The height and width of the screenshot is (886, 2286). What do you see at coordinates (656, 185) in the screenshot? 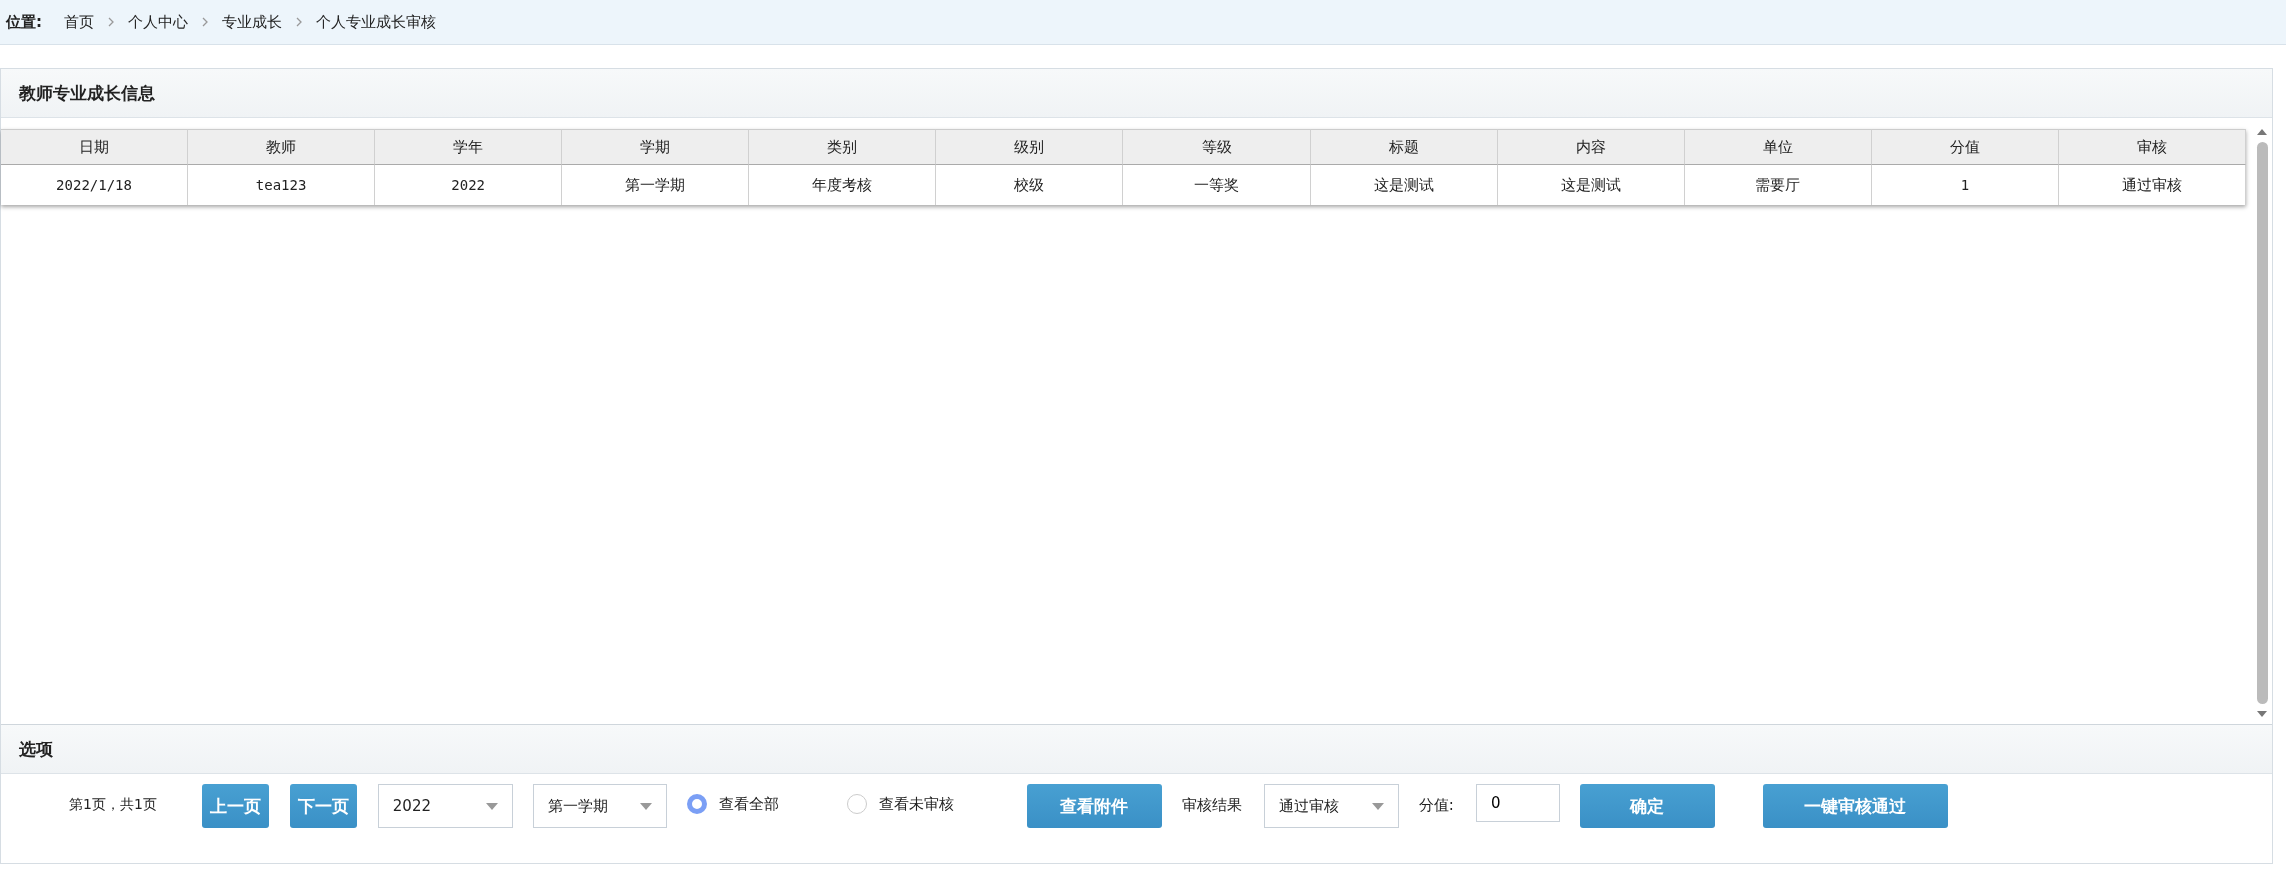
I see `table-cell: 第一学期` at bounding box center [656, 185].